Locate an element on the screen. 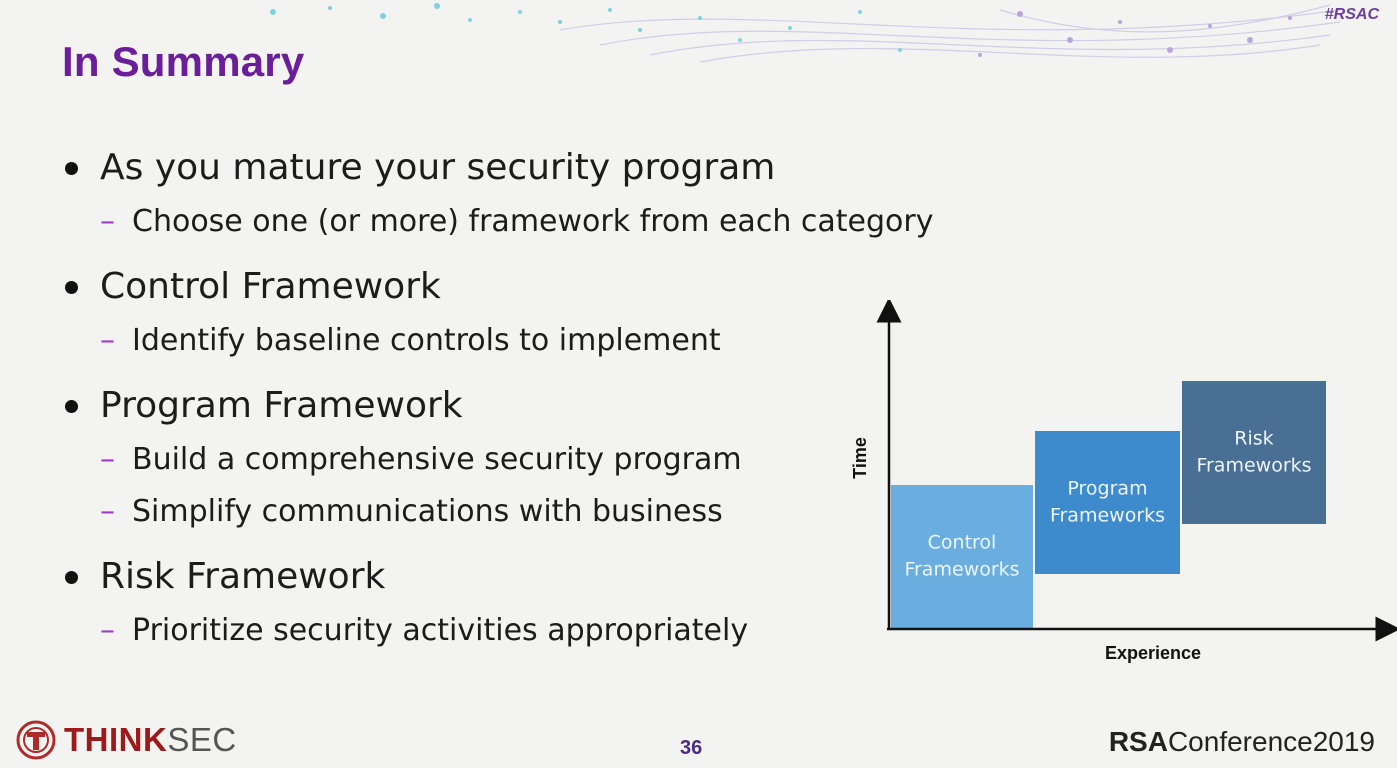 This screenshot has height=768, width=1397. sub-bullet-text: Build a comprehensive security program is located at coordinates (437, 459).